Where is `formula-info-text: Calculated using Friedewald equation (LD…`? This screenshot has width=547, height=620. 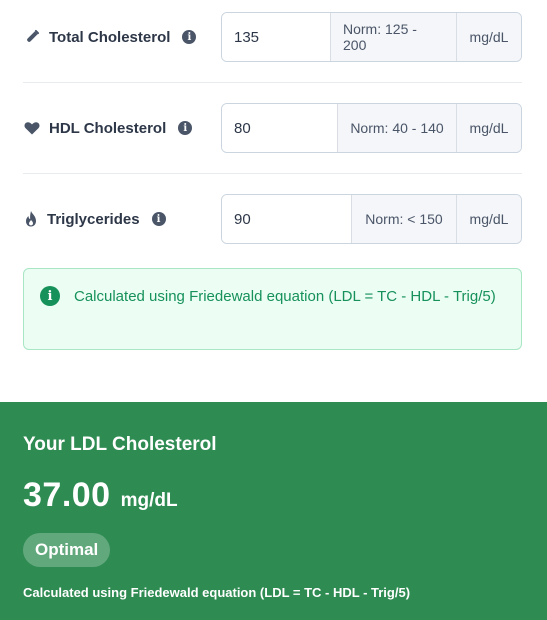 formula-info-text: Calculated using Friedewald equation (LD… is located at coordinates (285, 296).